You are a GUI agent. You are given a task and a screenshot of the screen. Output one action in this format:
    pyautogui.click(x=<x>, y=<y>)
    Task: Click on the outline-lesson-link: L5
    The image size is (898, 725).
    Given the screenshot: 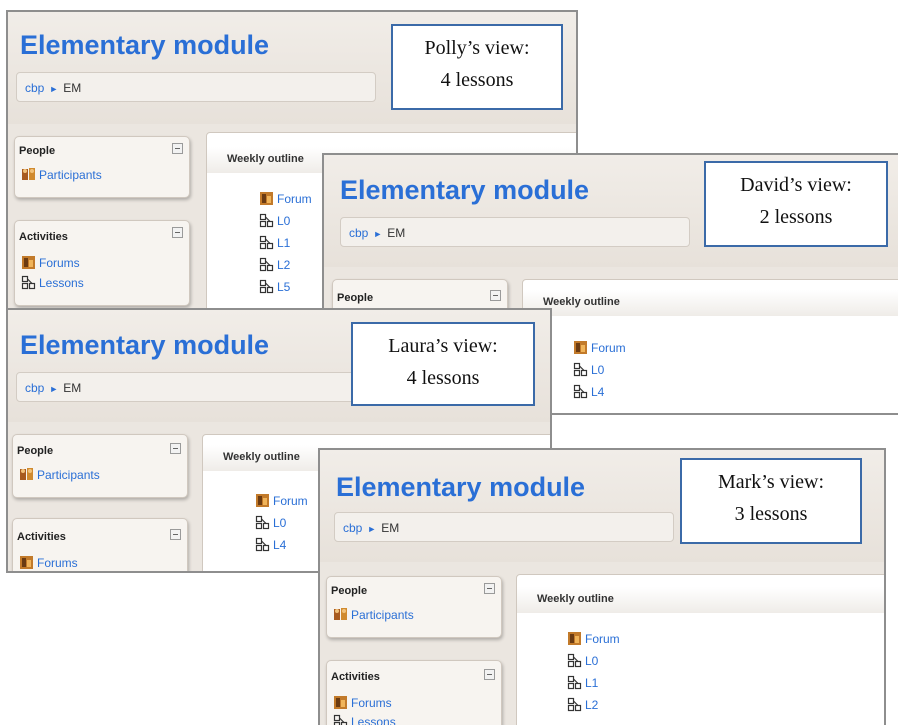 What is the action you would take?
    pyautogui.click(x=274, y=286)
    